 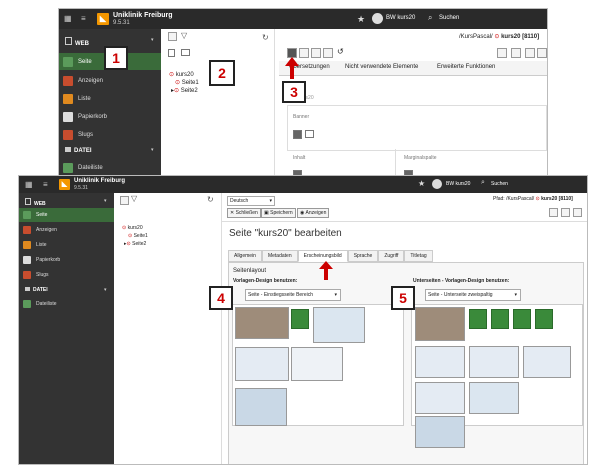 I want to click on callout-1: 1, so click(x=116, y=58).